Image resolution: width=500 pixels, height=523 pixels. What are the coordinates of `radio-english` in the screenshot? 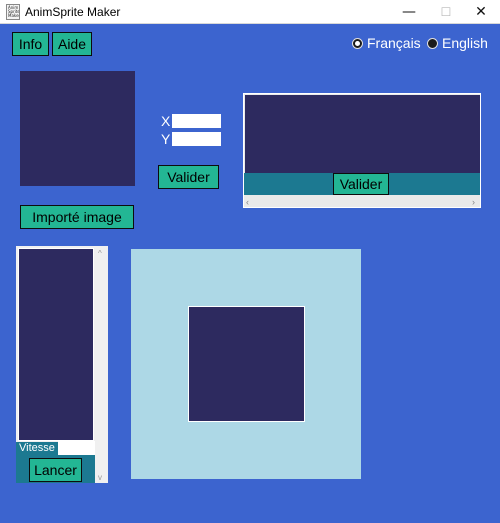 It's located at (432, 43).